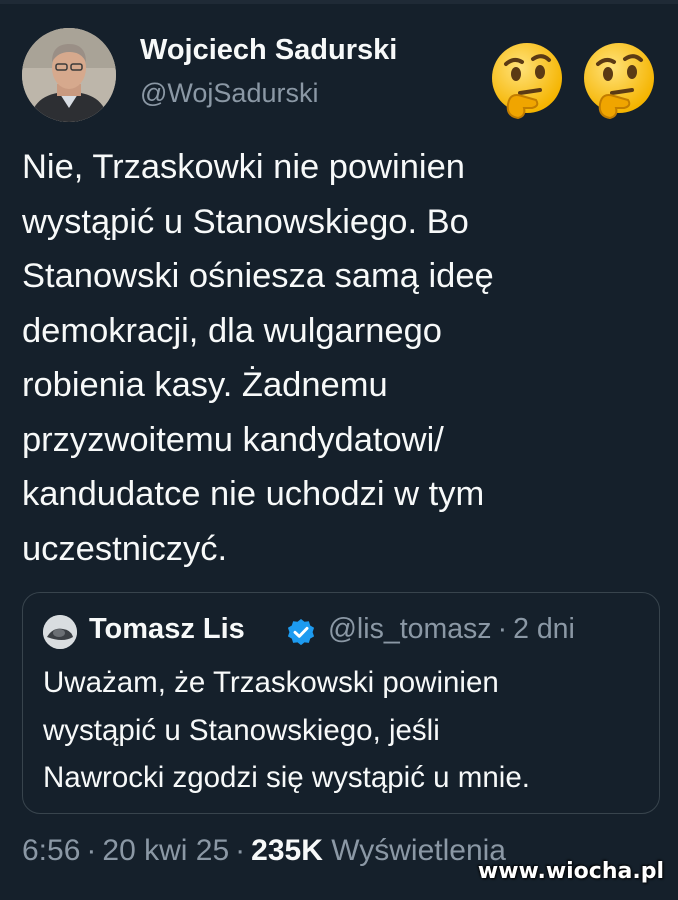 The height and width of the screenshot is (900, 678). I want to click on author-name: Wojciech Sadurski, so click(268, 50).